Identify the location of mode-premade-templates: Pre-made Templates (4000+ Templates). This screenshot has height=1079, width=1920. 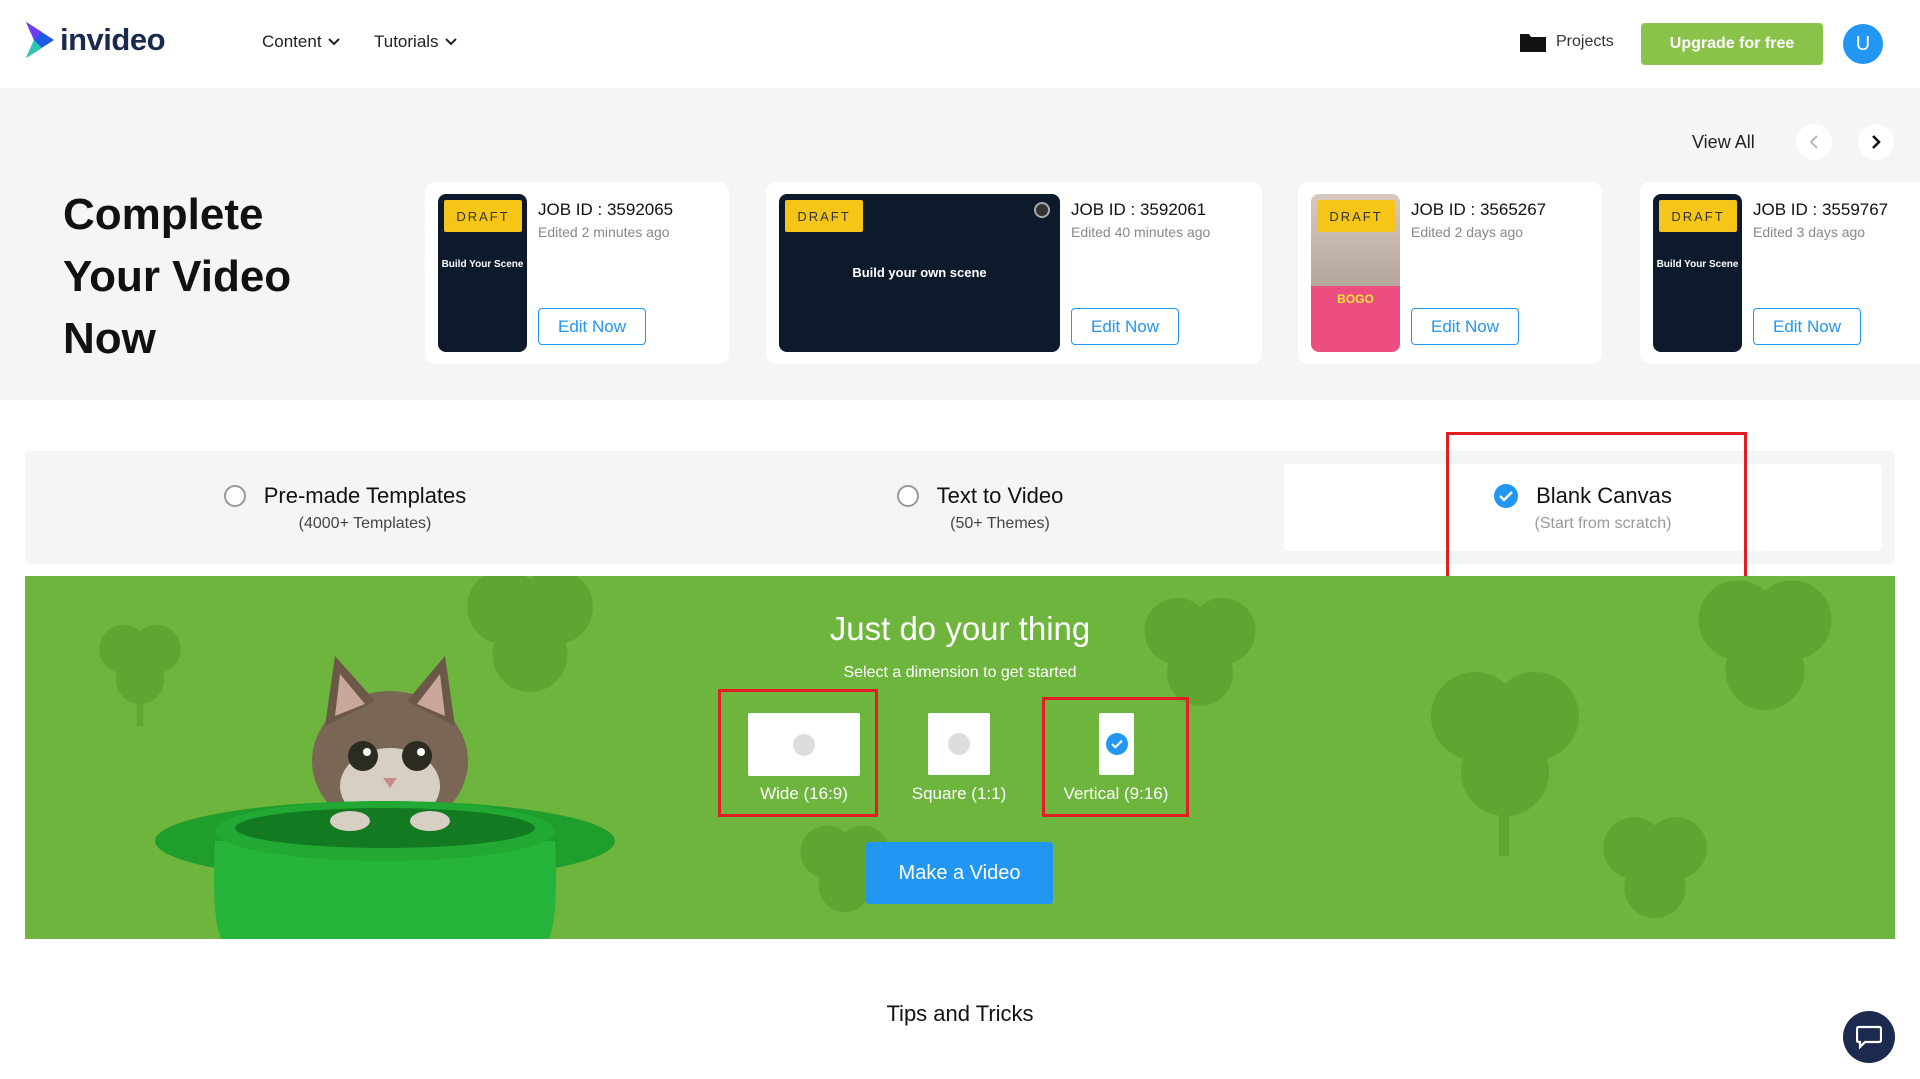
(345, 507).